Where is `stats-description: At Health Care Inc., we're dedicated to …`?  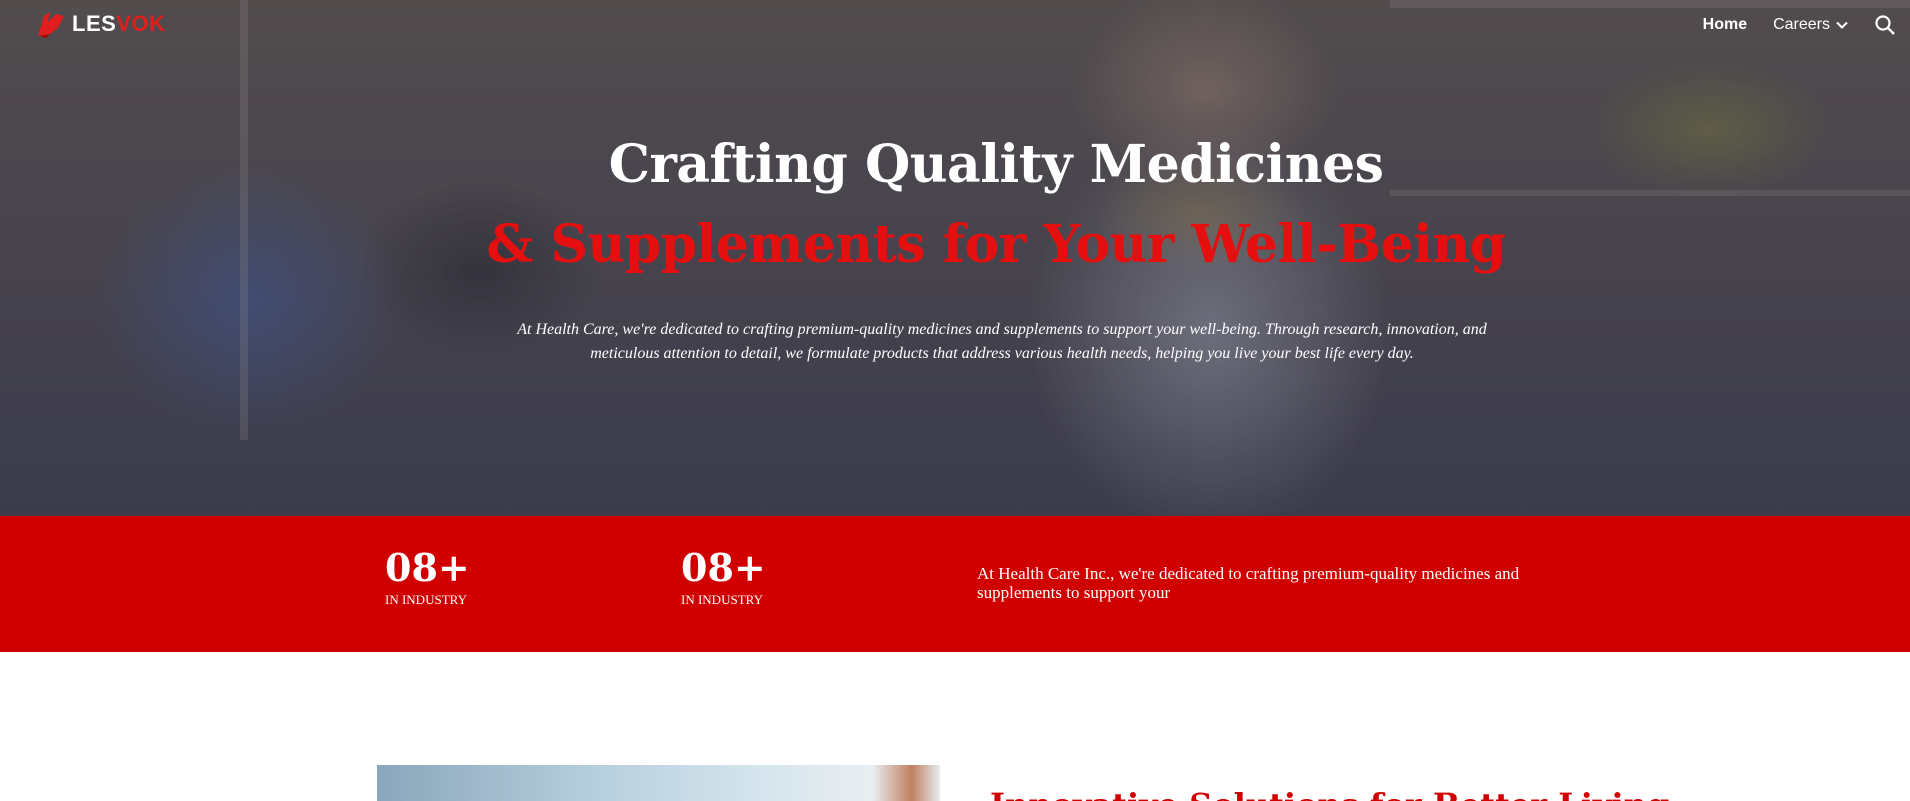
stats-description: At Health Care Inc., we're dedicated to … is located at coordinates (1248, 583).